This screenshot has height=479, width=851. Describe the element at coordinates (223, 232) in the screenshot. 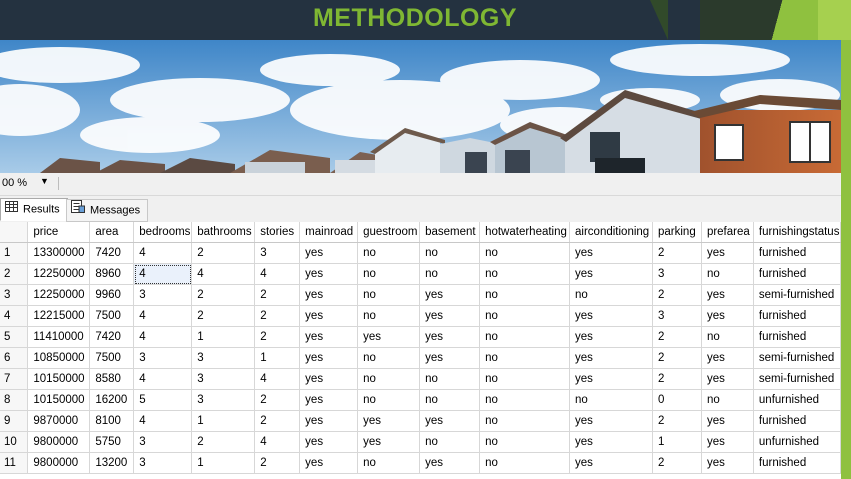

I see `column-header-bathrooms: bathrooms` at that location.